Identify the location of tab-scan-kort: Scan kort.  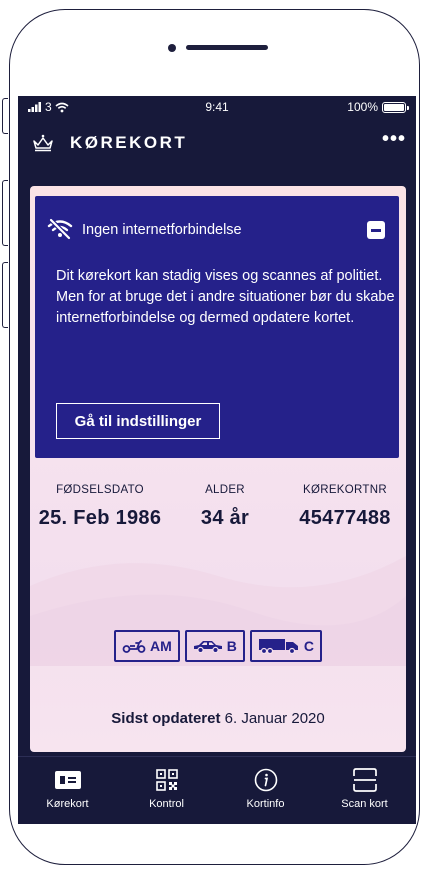
(364, 790).